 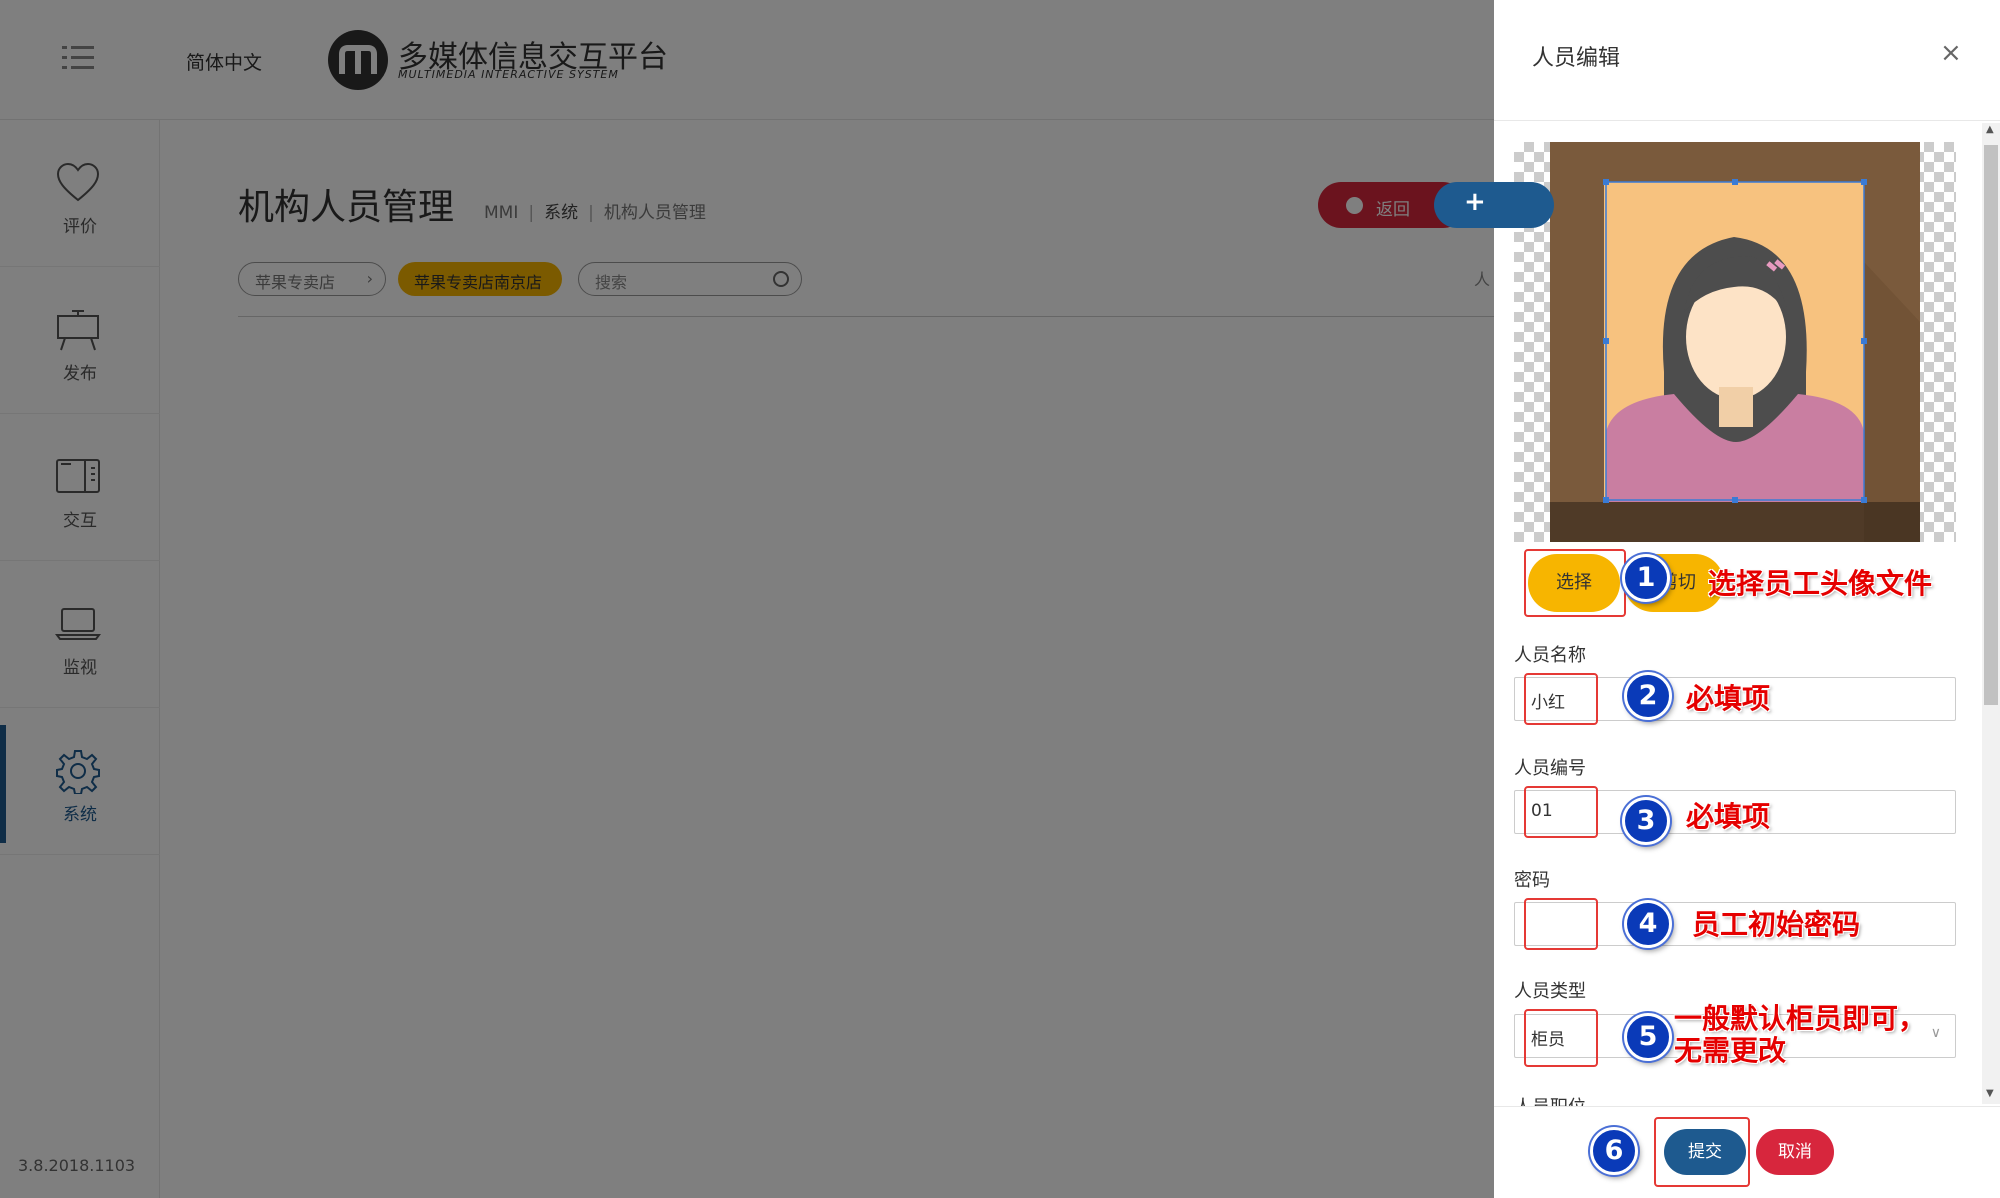 I want to click on position-label: 人员职位, so click(x=1550, y=1099).